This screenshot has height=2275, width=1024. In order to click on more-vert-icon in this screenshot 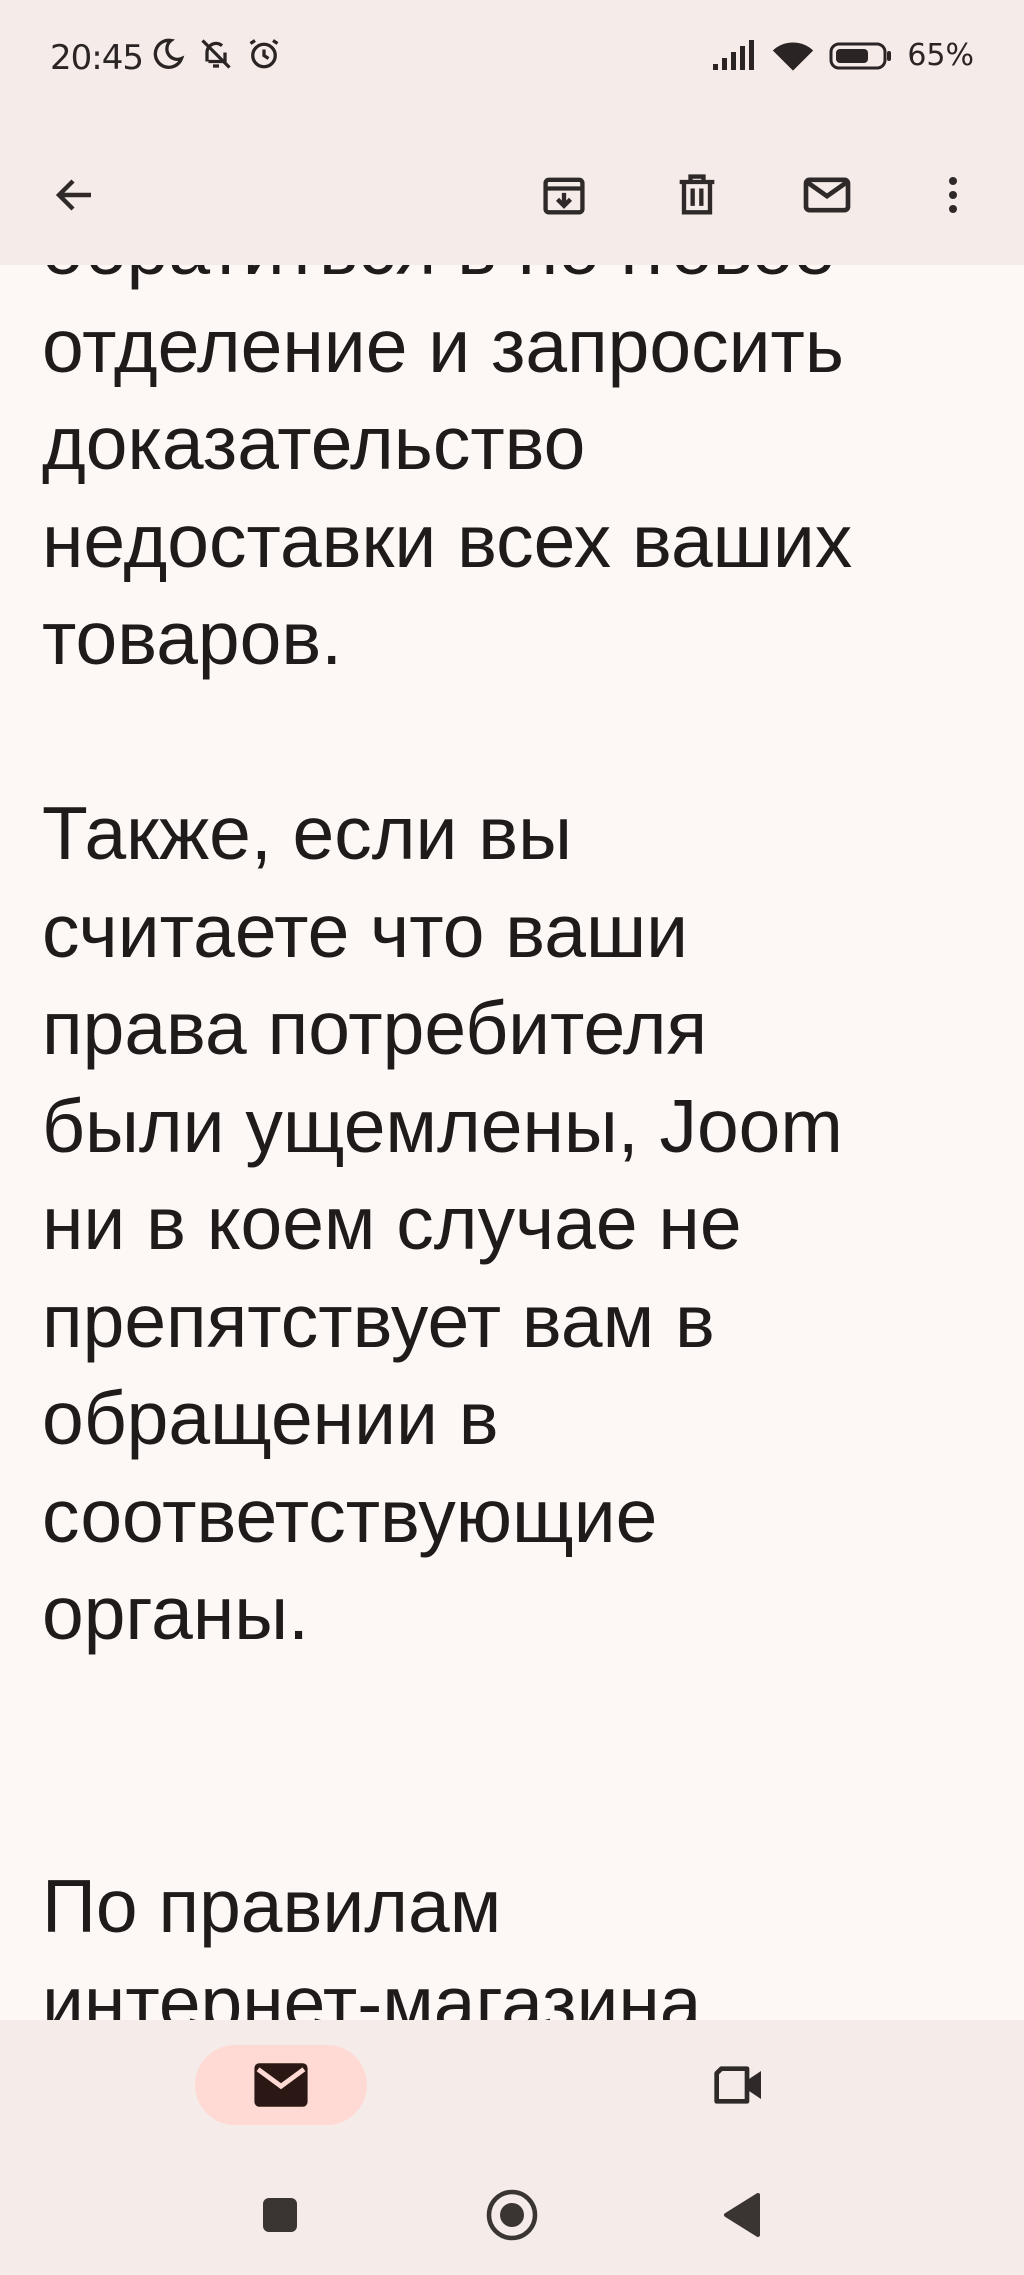, I will do `click(953, 195)`.